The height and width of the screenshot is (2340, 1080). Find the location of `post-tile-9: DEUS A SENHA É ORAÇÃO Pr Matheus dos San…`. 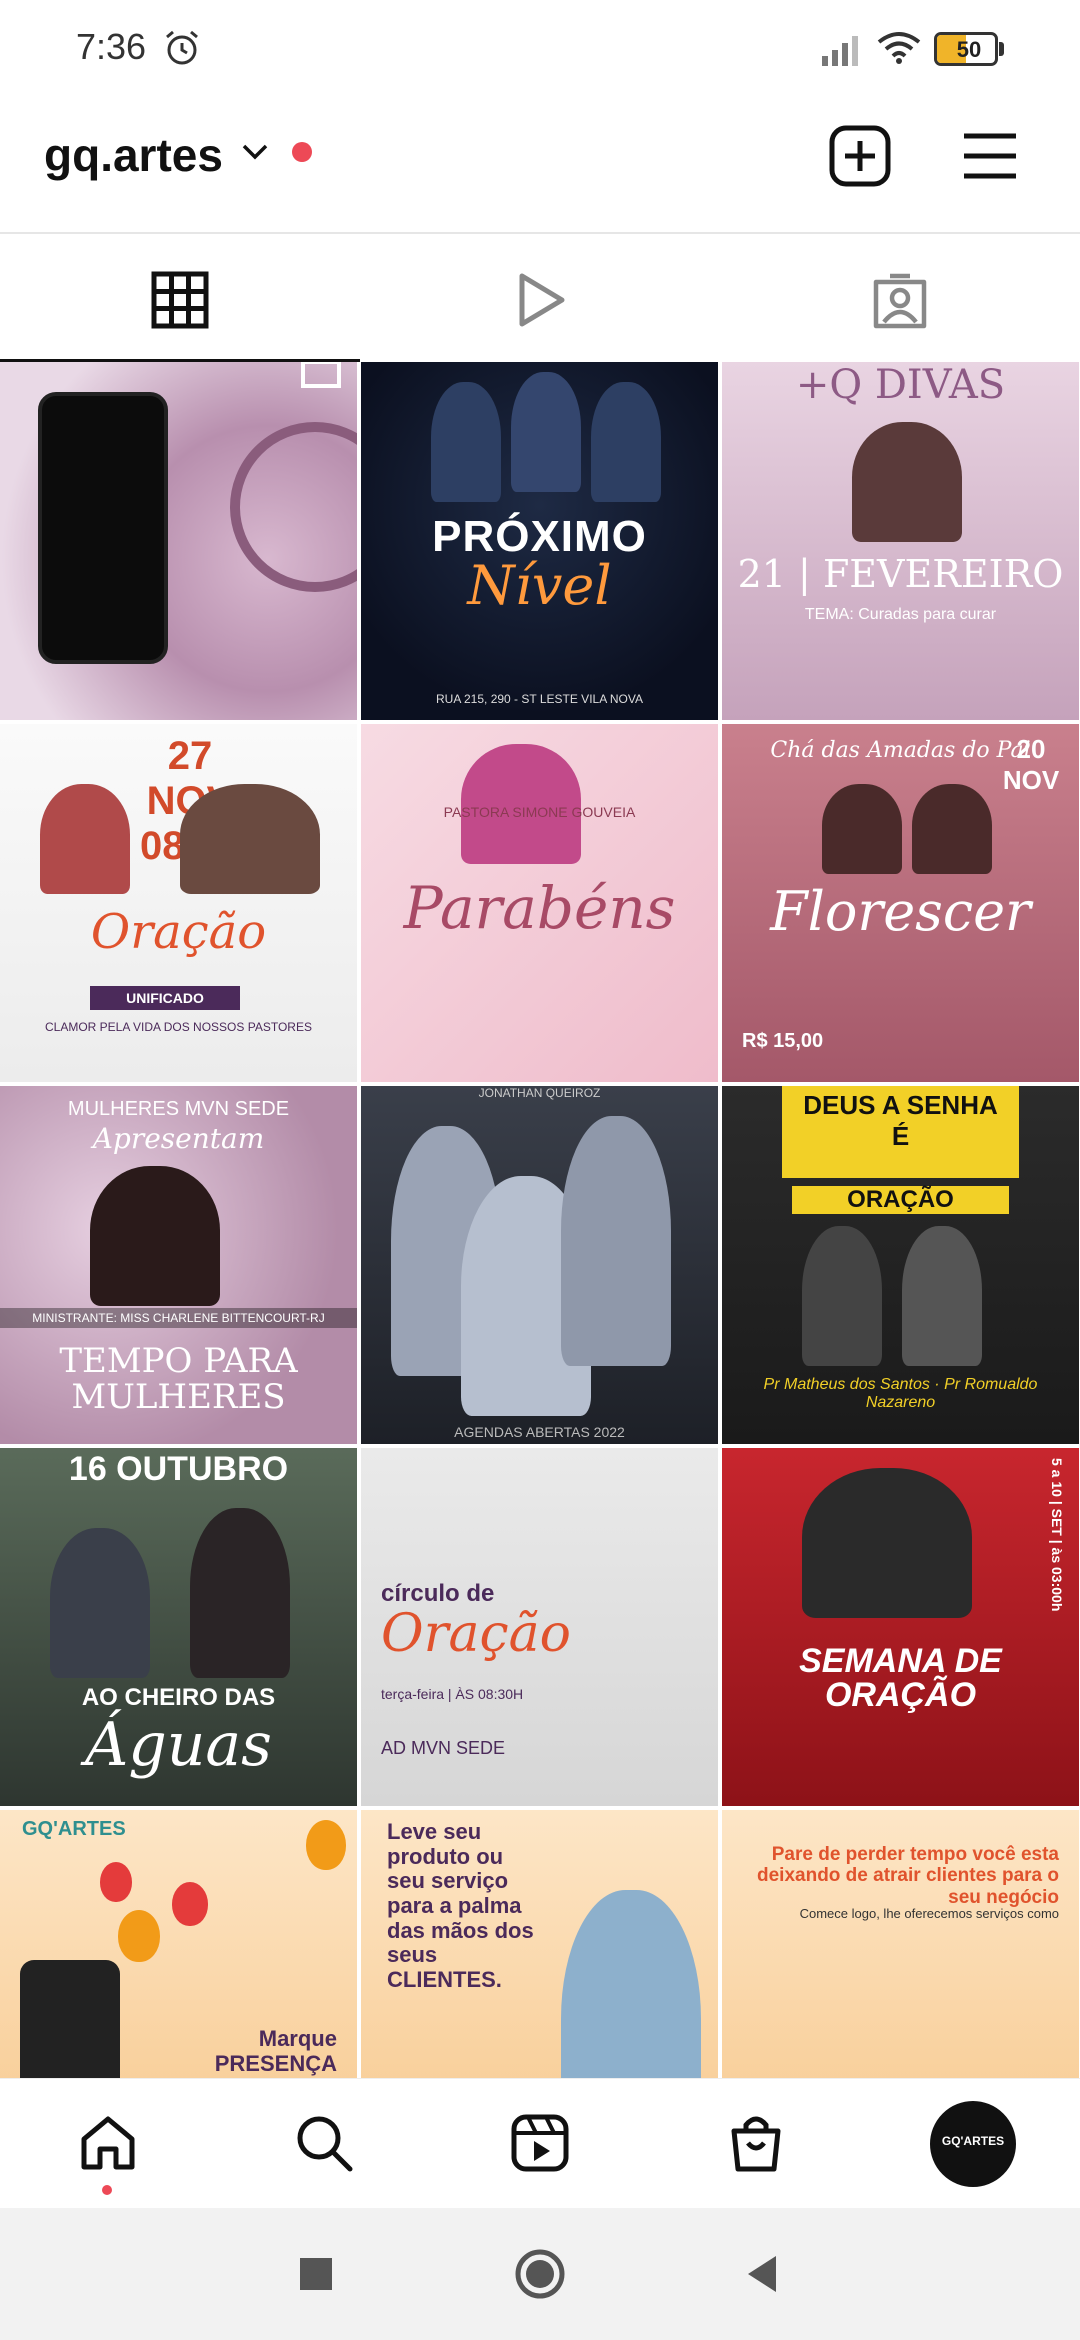

post-tile-9: DEUS A SENHA É ORAÇÃO Pr Matheus dos San… is located at coordinates (900, 1265).